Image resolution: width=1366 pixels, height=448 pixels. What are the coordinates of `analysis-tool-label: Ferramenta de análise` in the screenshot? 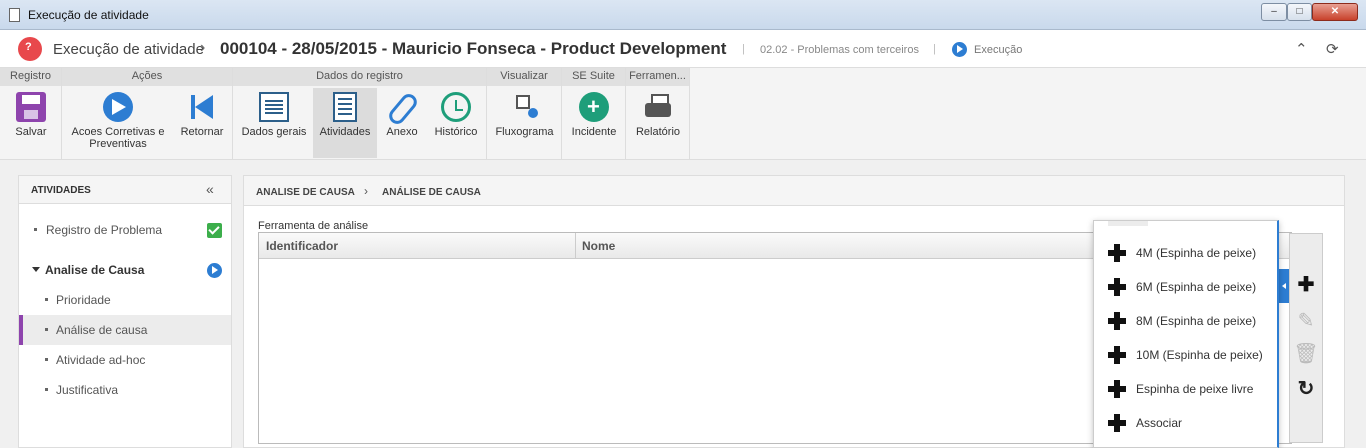 It's located at (313, 226).